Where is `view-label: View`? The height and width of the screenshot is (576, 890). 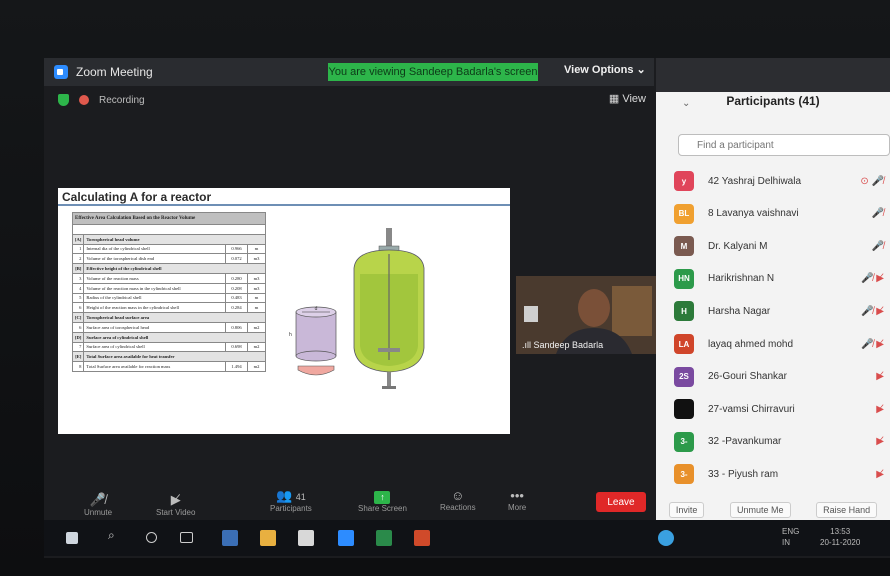
view-label: View is located at coordinates (634, 99).